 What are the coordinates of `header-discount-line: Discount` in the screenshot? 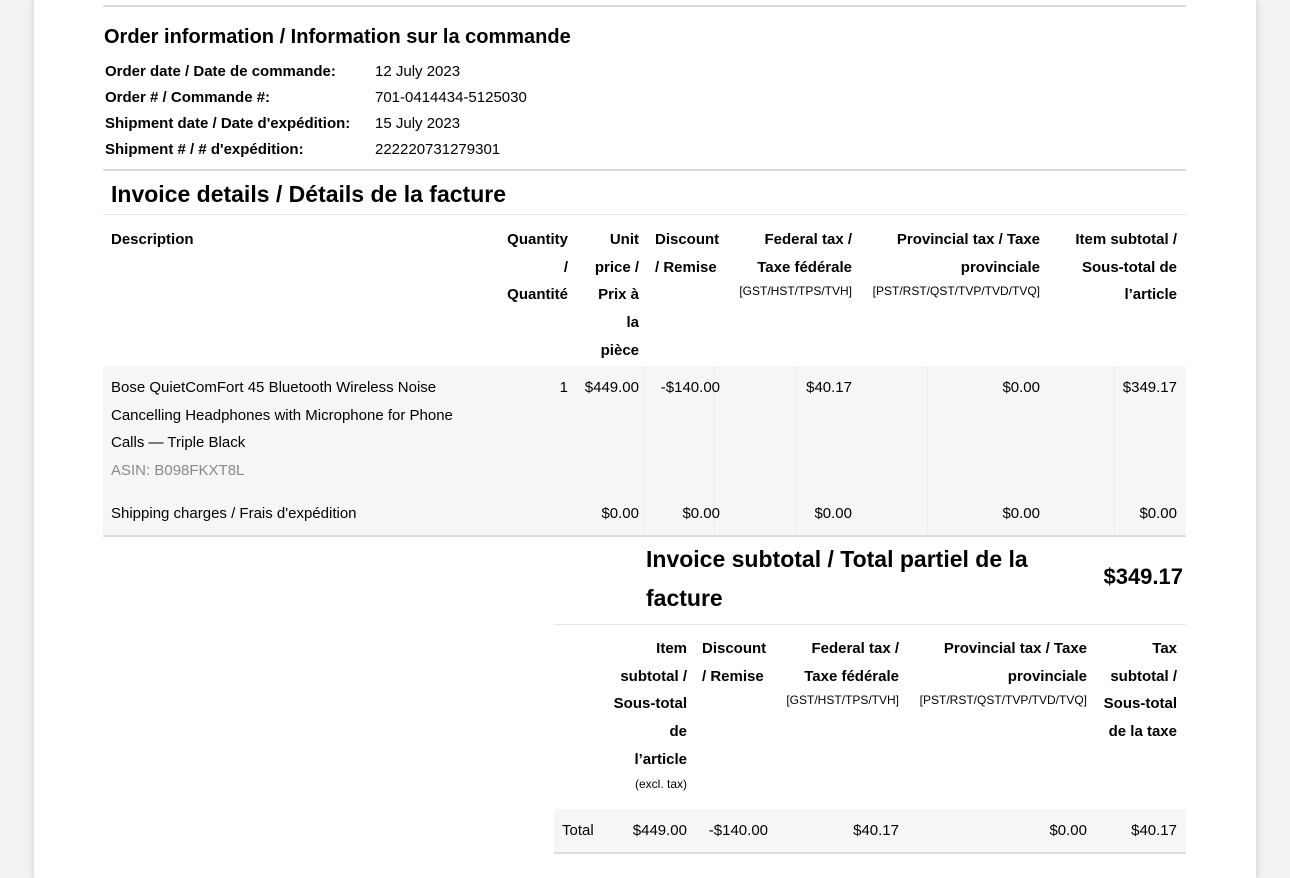 It's located at (687, 239).